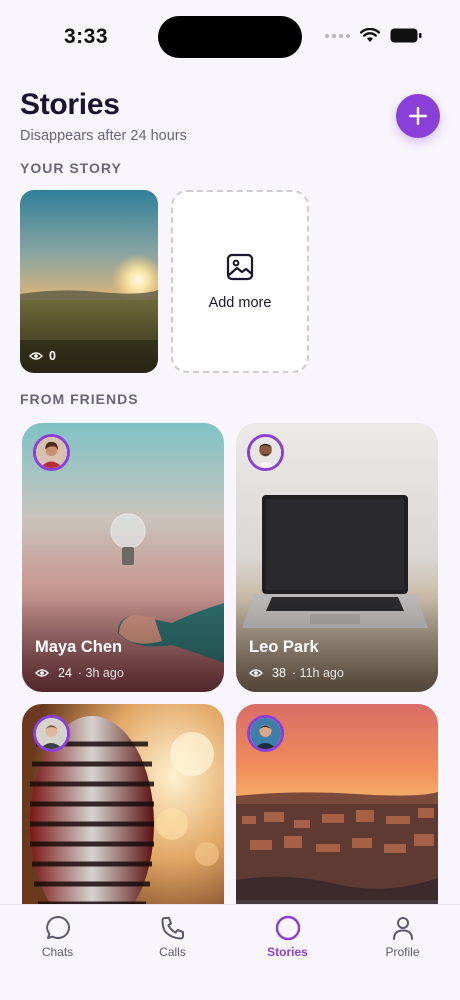  I want to click on friend-name: Maya Chen, so click(79, 647).